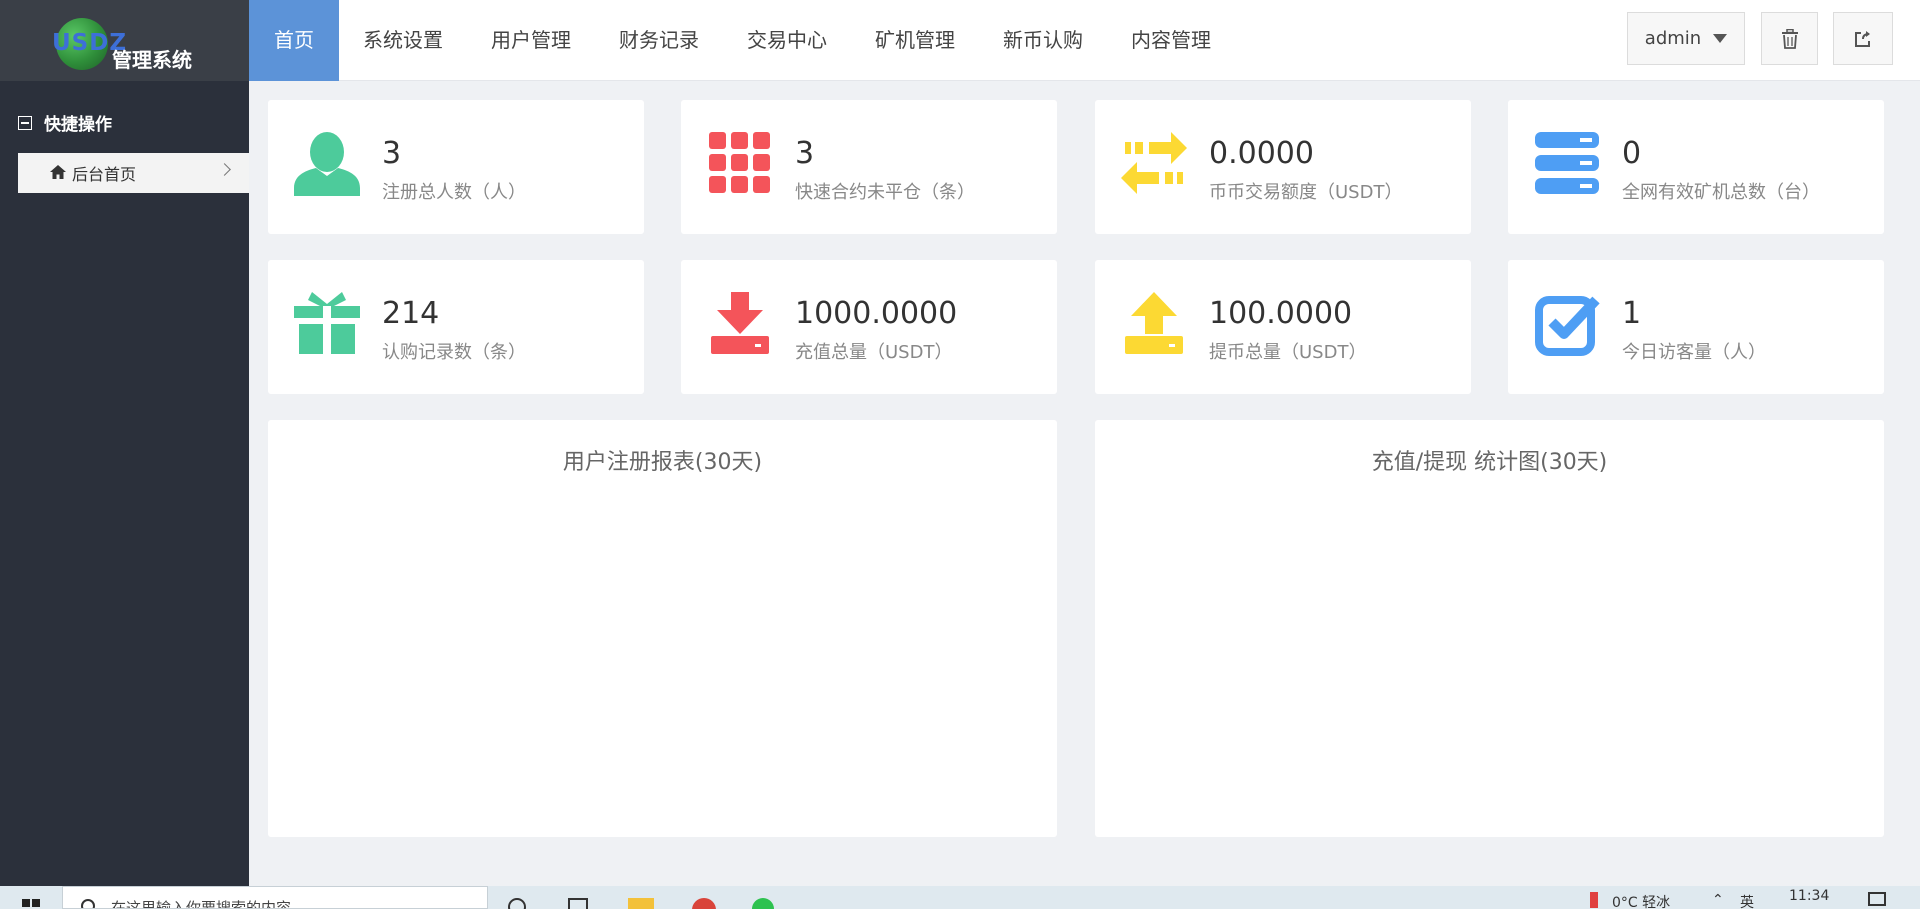 The image size is (1920, 909). I want to click on nav-new-coin-subscription: 新币认购, so click(1043, 40).